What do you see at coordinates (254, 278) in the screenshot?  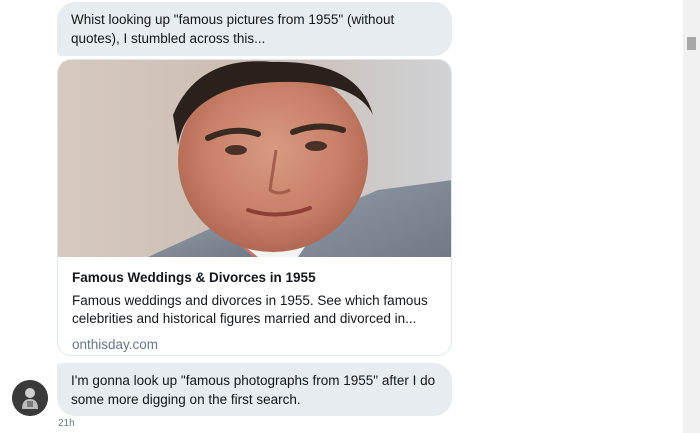 I see `card-title: Famous Weddings & Divorces in 1955` at bounding box center [254, 278].